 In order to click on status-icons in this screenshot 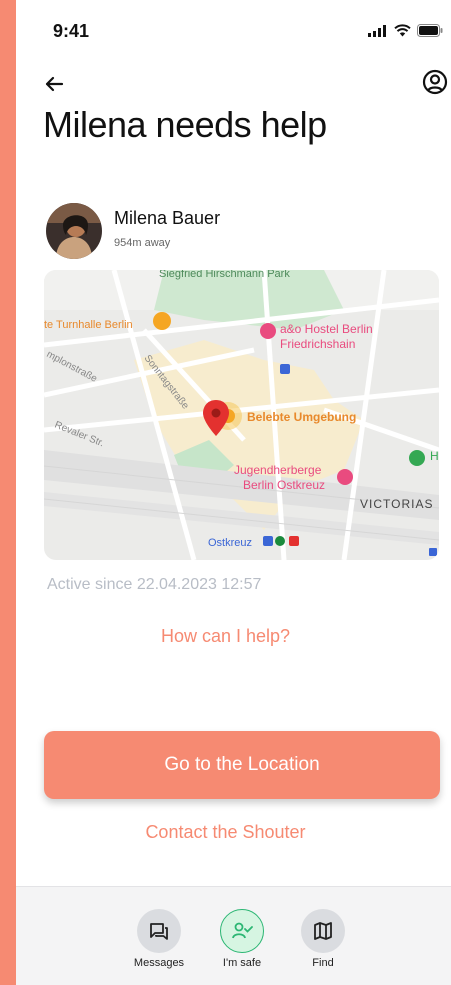, I will do `click(405, 30)`.